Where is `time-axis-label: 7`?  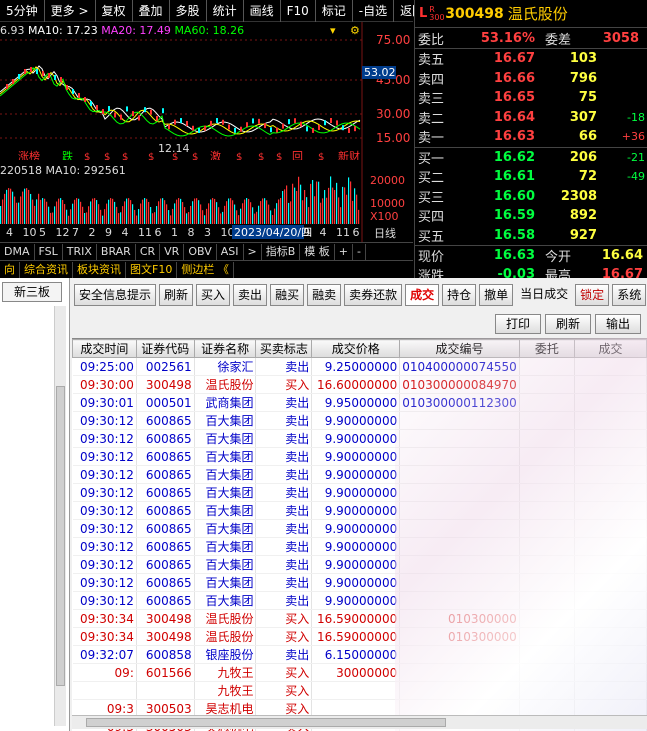
time-axis-label: 7 is located at coordinates (75, 232).